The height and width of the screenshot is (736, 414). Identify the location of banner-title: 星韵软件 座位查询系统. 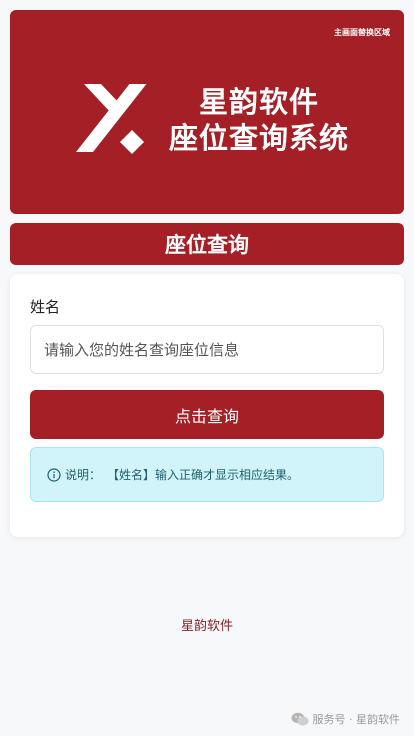
(207, 120).